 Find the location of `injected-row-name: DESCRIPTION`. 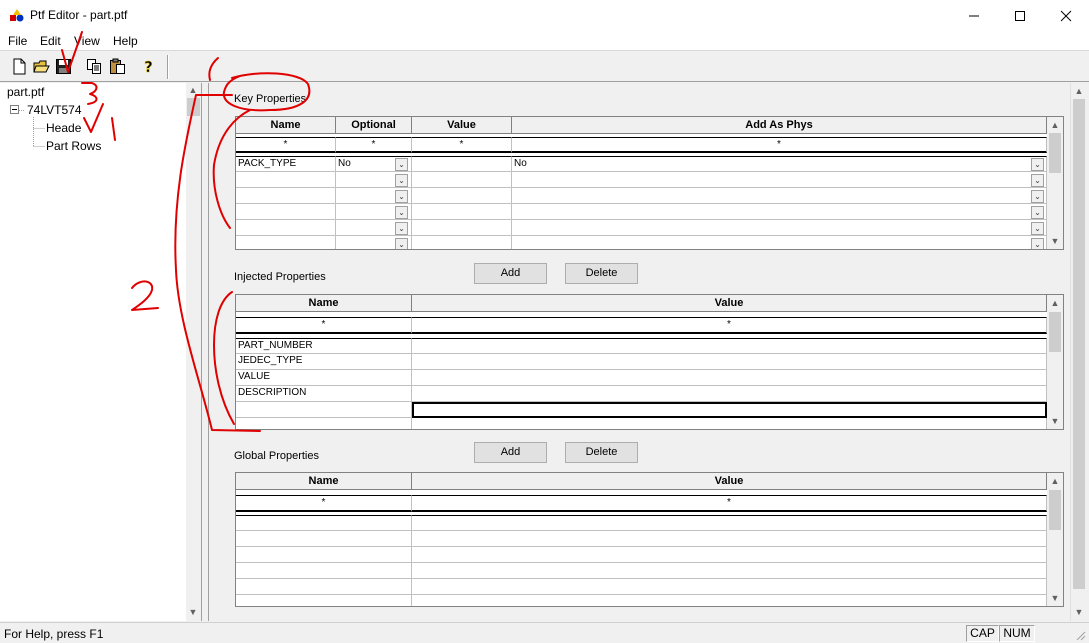

injected-row-name: DESCRIPTION is located at coordinates (324, 394).